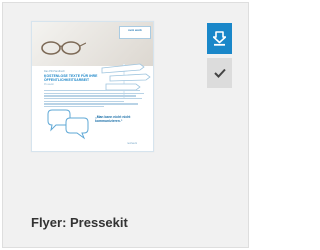 The image size is (320, 250). What do you see at coordinates (113, 119) in the screenshot?
I see `flyer-quote: „Man kann nicht nicht kommunizieren.“` at bounding box center [113, 119].